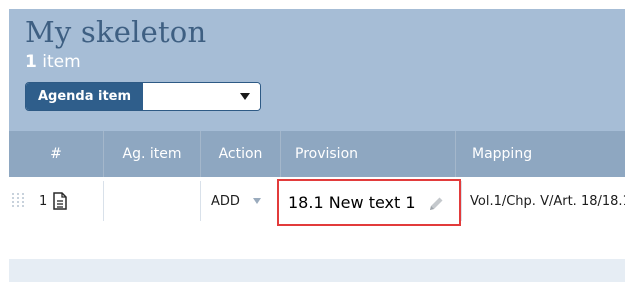  What do you see at coordinates (19, 201) in the screenshot?
I see `drag-handle-icon` at bounding box center [19, 201].